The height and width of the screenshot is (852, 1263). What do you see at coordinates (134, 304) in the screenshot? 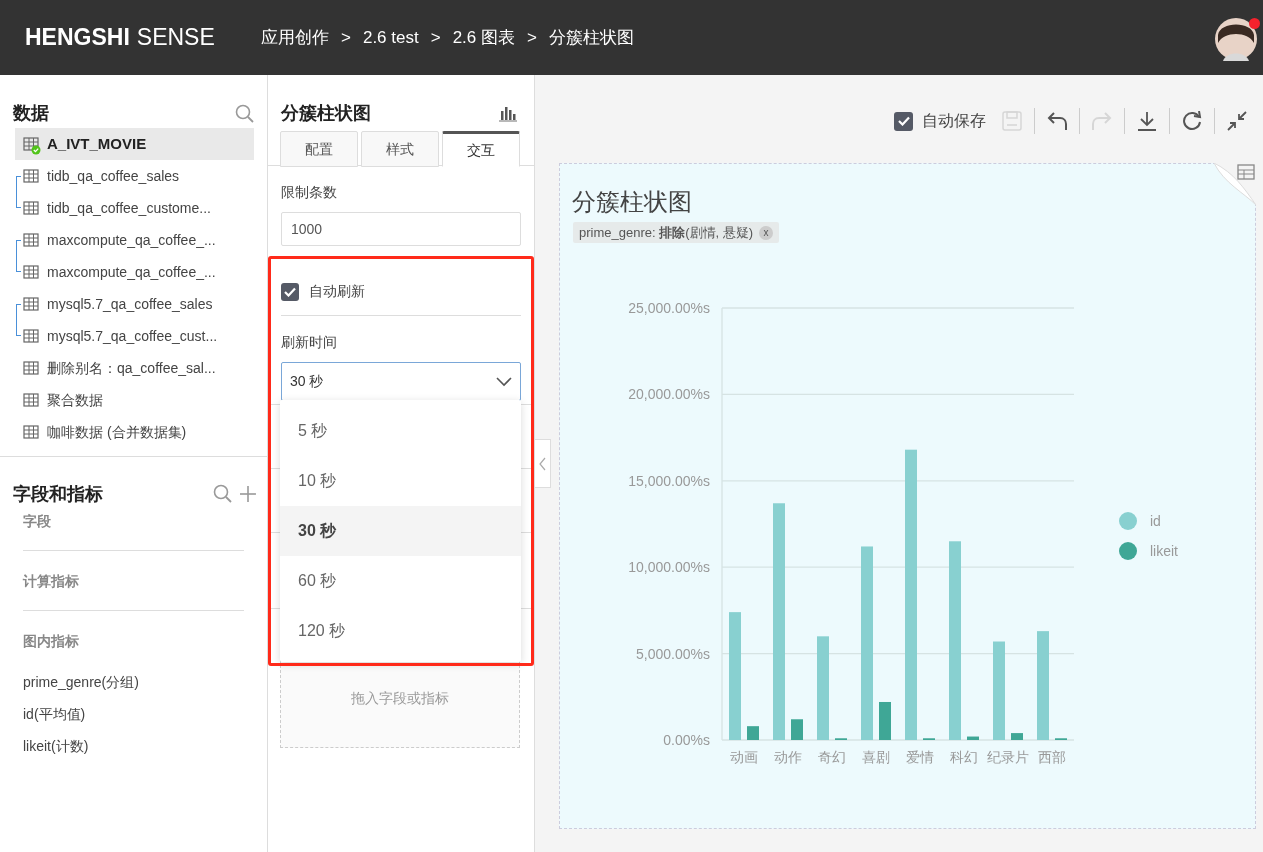
I see `dataset-item: mysql5.7_qa_coffee_sales` at bounding box center [134, 304].